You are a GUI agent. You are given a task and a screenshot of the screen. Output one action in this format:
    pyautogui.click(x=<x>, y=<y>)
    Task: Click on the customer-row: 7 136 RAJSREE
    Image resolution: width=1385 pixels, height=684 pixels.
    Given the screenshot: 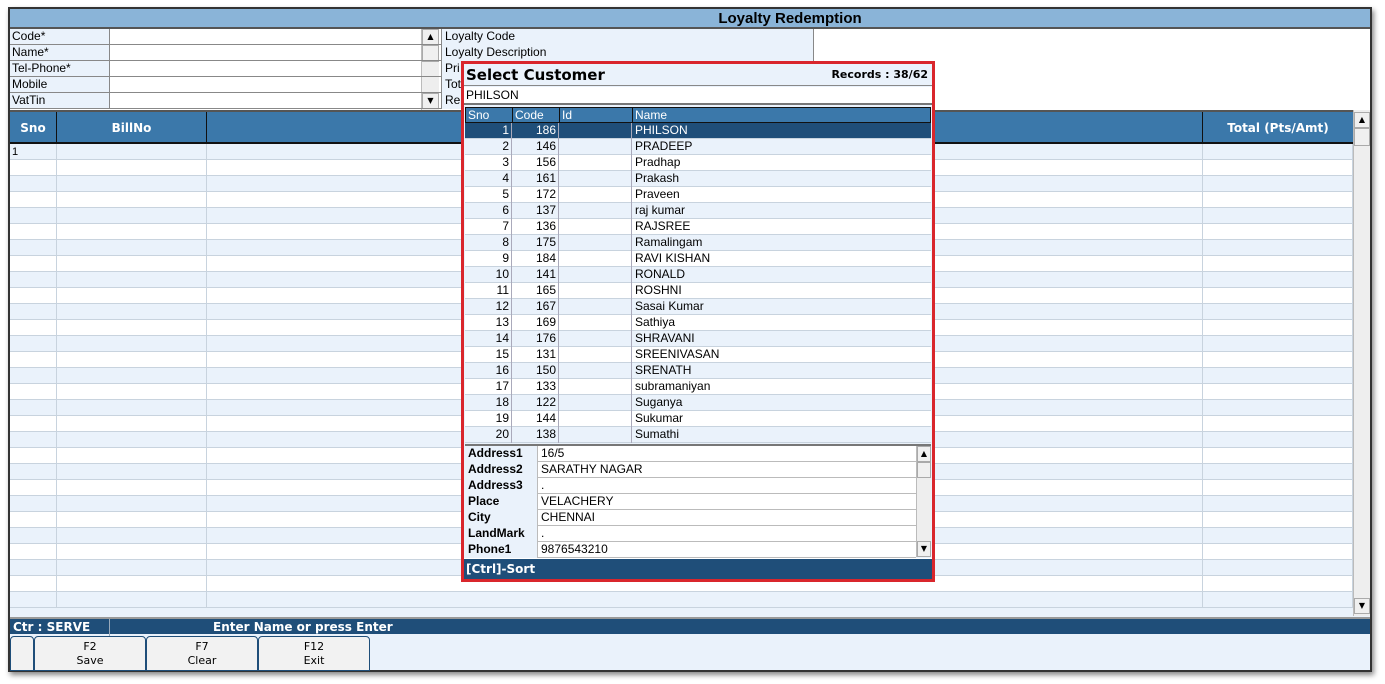 What is the action you would take?
    pyautogui.click(x=698, y=227)
    